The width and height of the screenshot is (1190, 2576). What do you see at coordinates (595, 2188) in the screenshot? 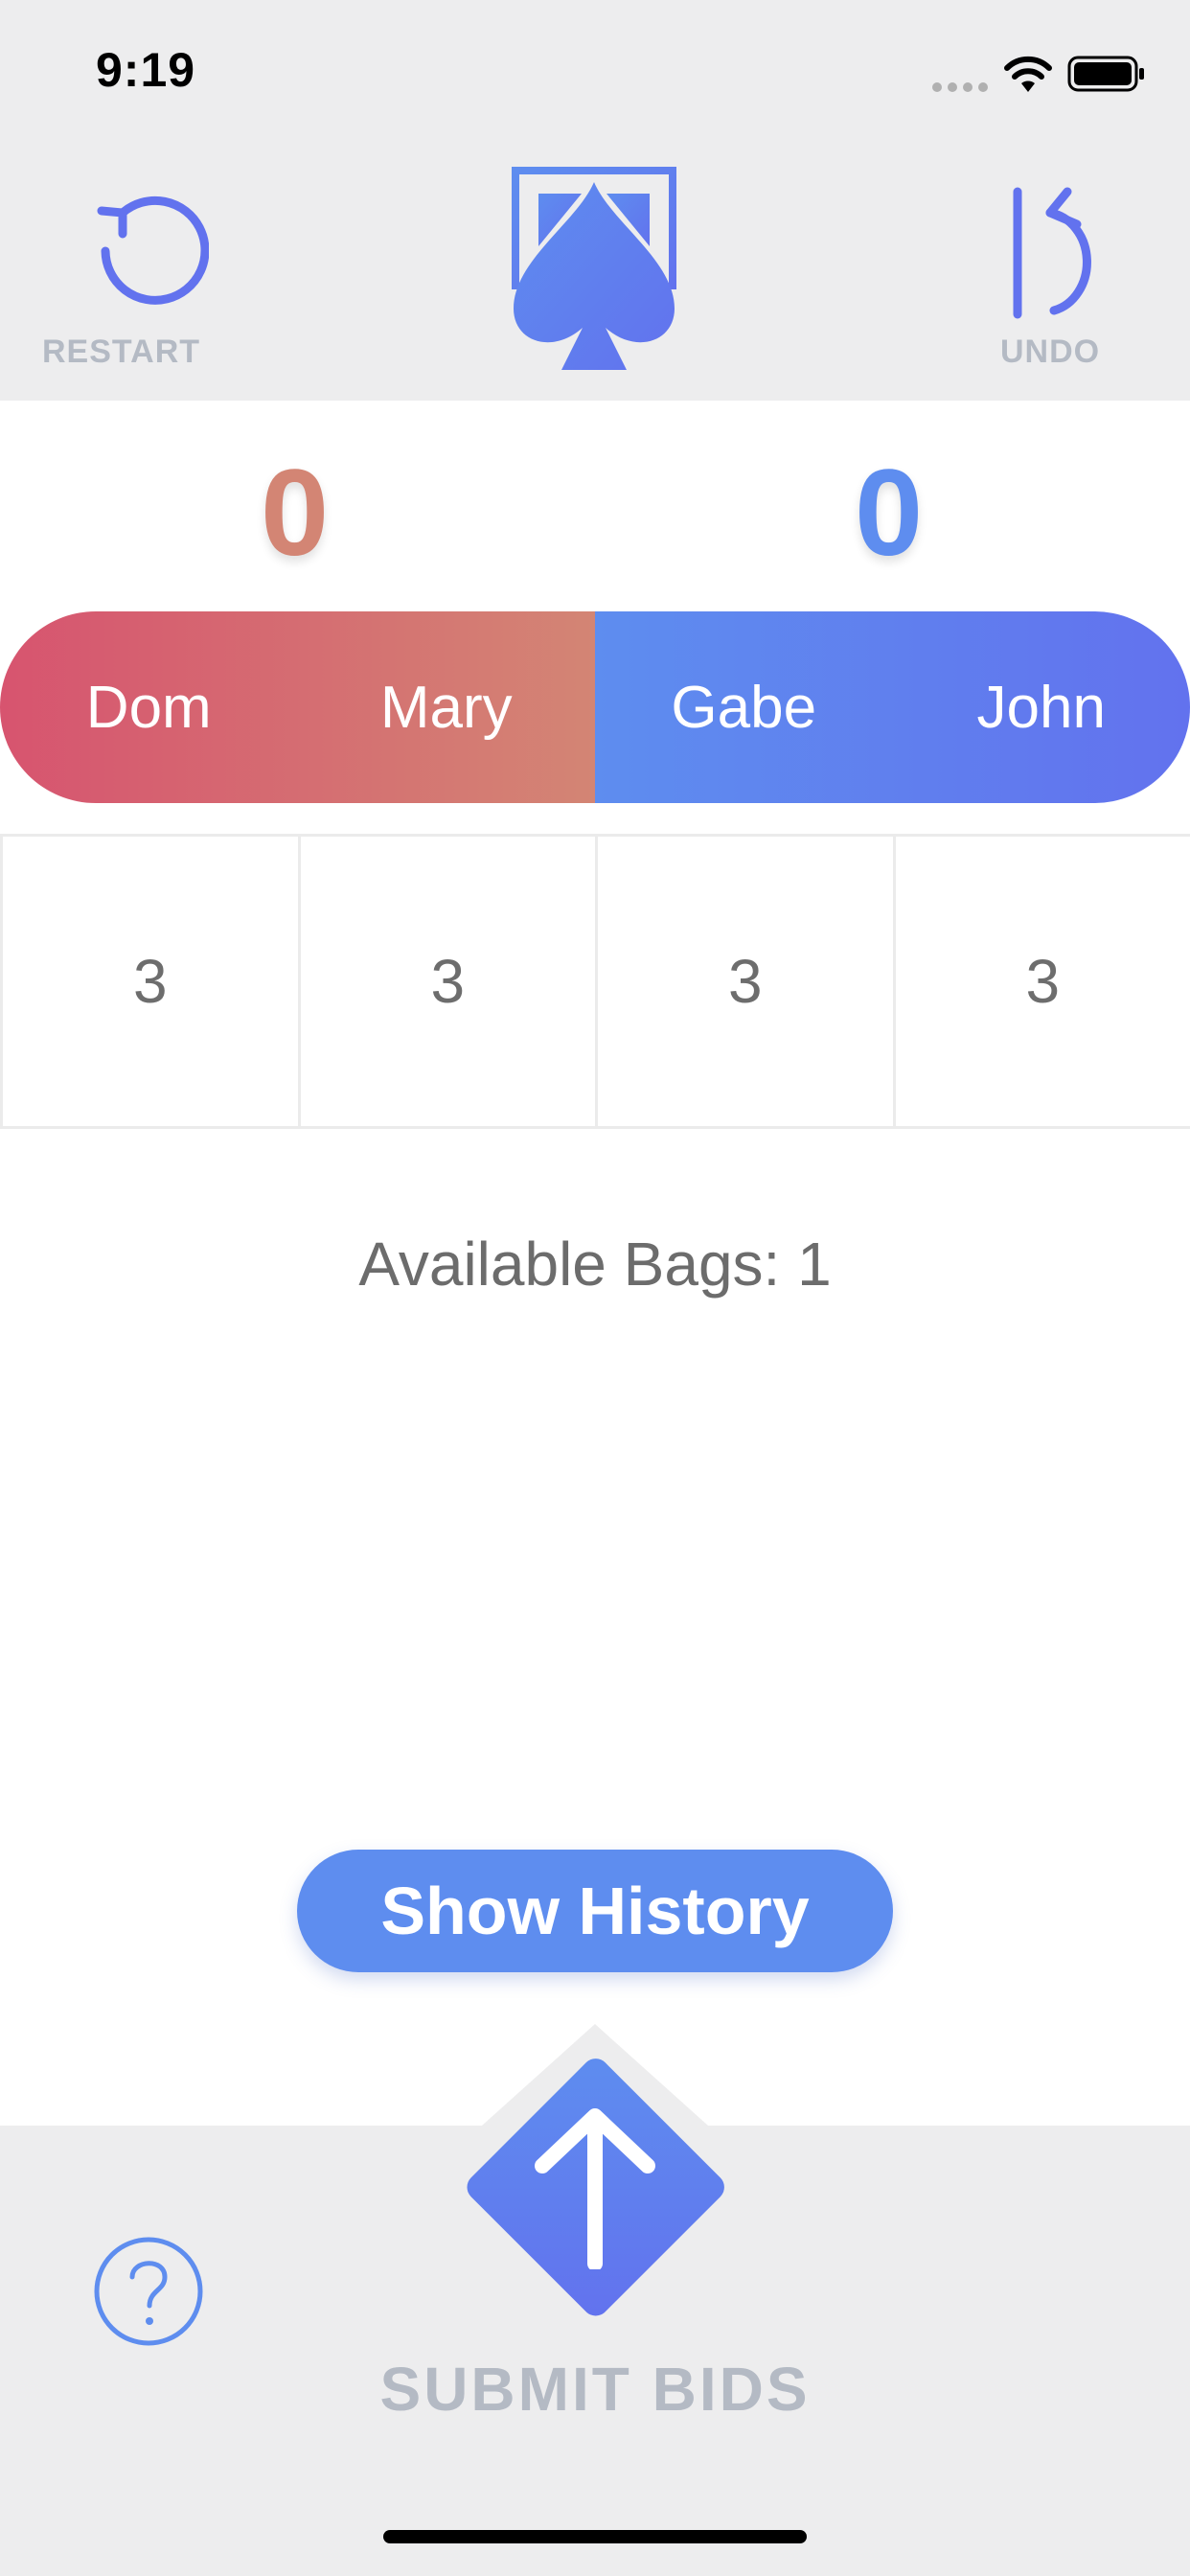
I see `arrow-up-icon` at bounding box center [595, 2188].